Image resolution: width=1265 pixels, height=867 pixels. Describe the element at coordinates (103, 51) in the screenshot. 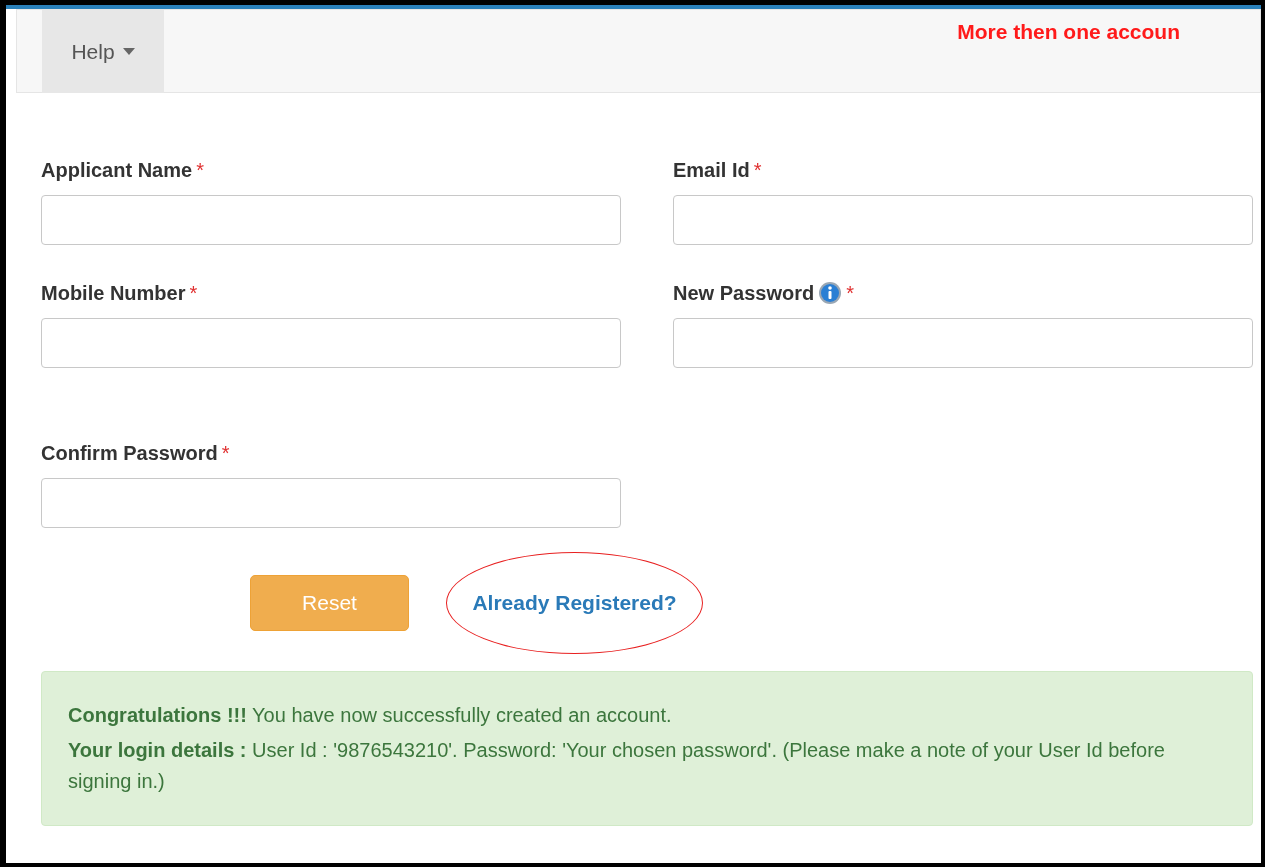

I see `help-menu: Help` at that location.